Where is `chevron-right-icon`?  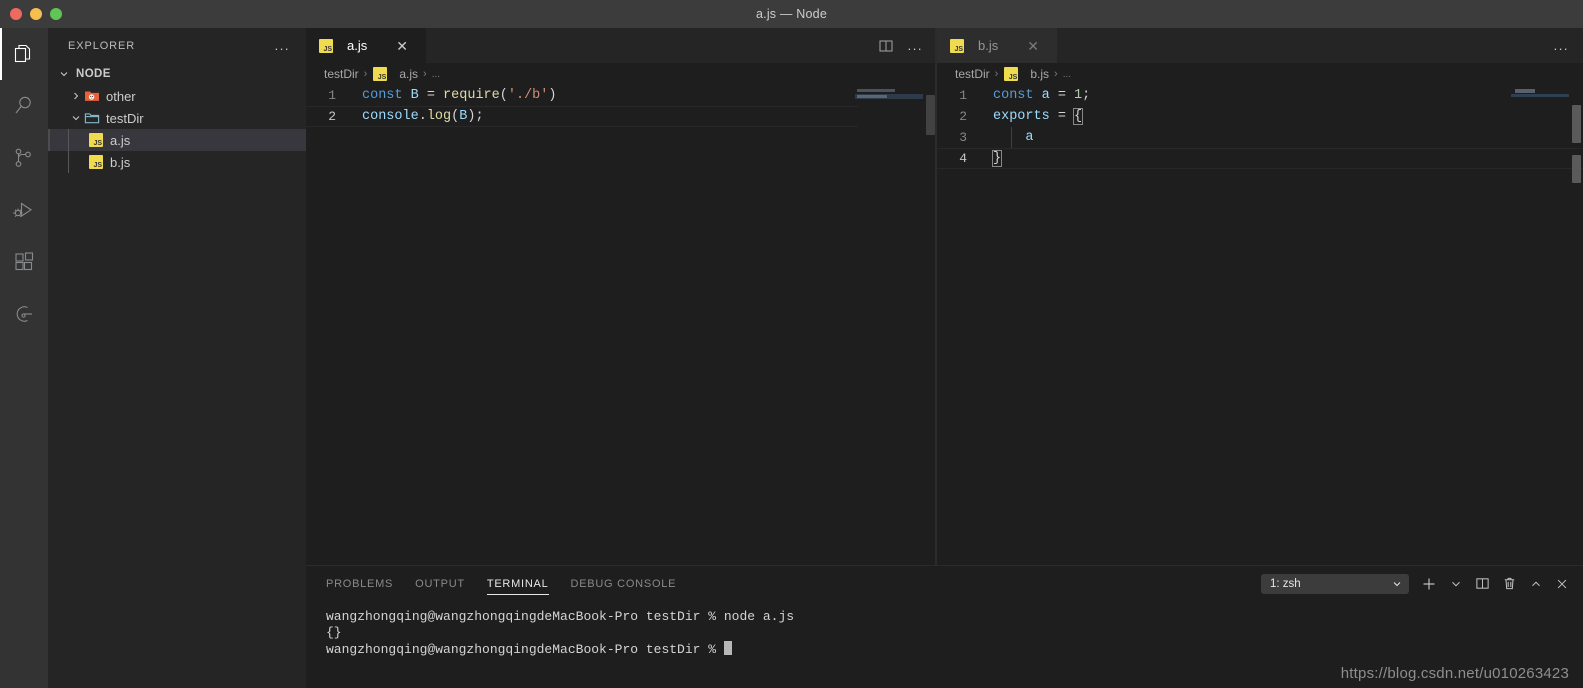 chevron-right-icon is located at coordinates (76, 96).